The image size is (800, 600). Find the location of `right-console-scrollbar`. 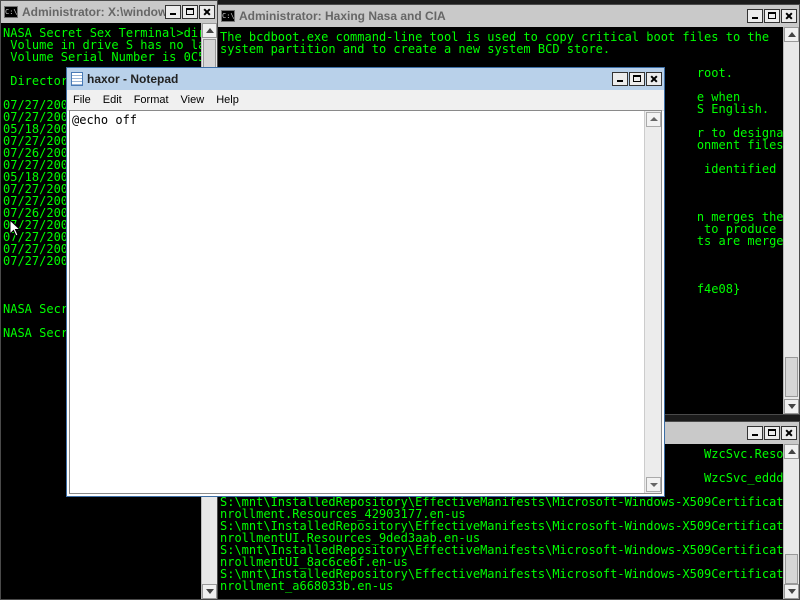

right-console-scrollbar is located at coordinates (791, 220).